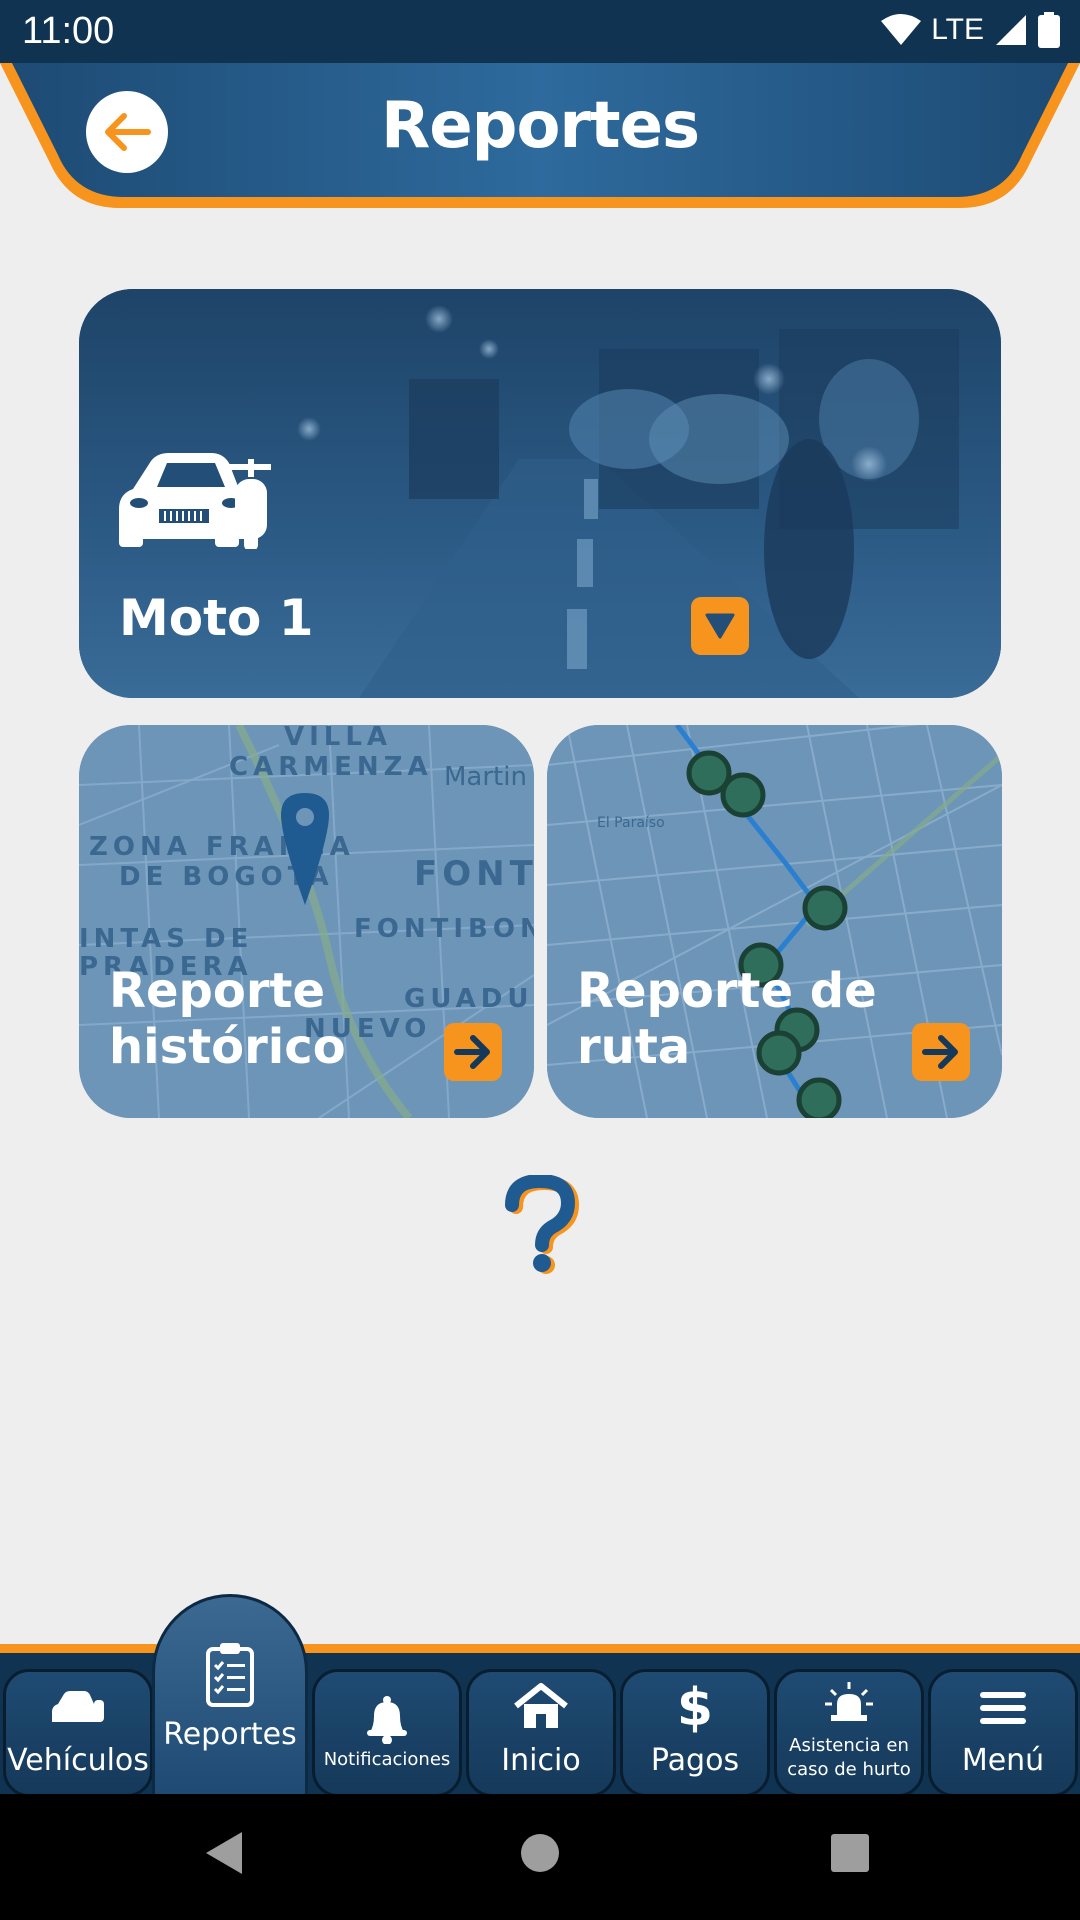 The height and width of the screenshot is (1920, 1080). I want to click on status-icons: LTE, so click(970, 30).